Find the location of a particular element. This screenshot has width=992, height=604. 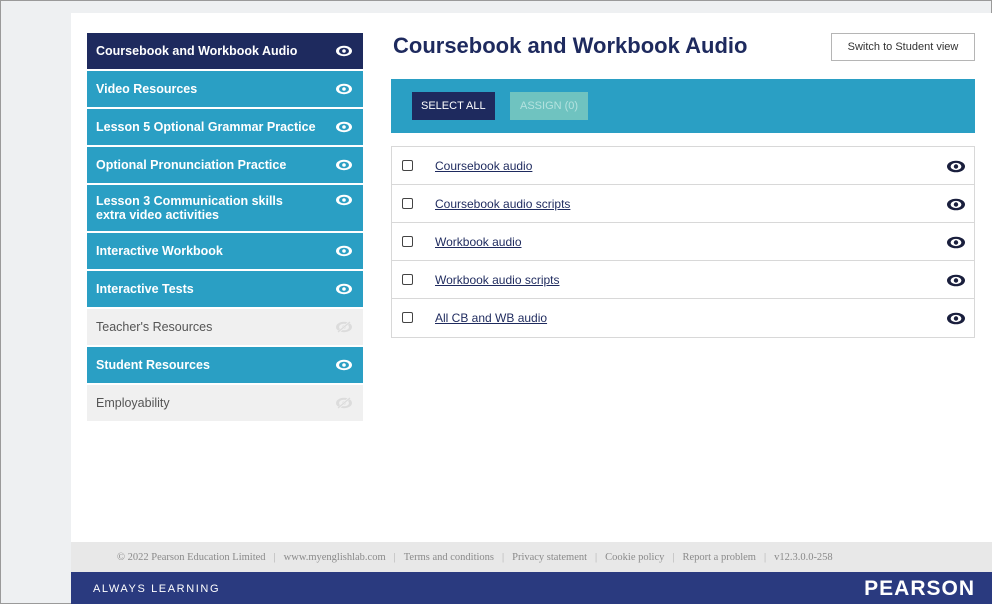

footer-link-cookies: Cookie policy is located at coordinates (634, 557).